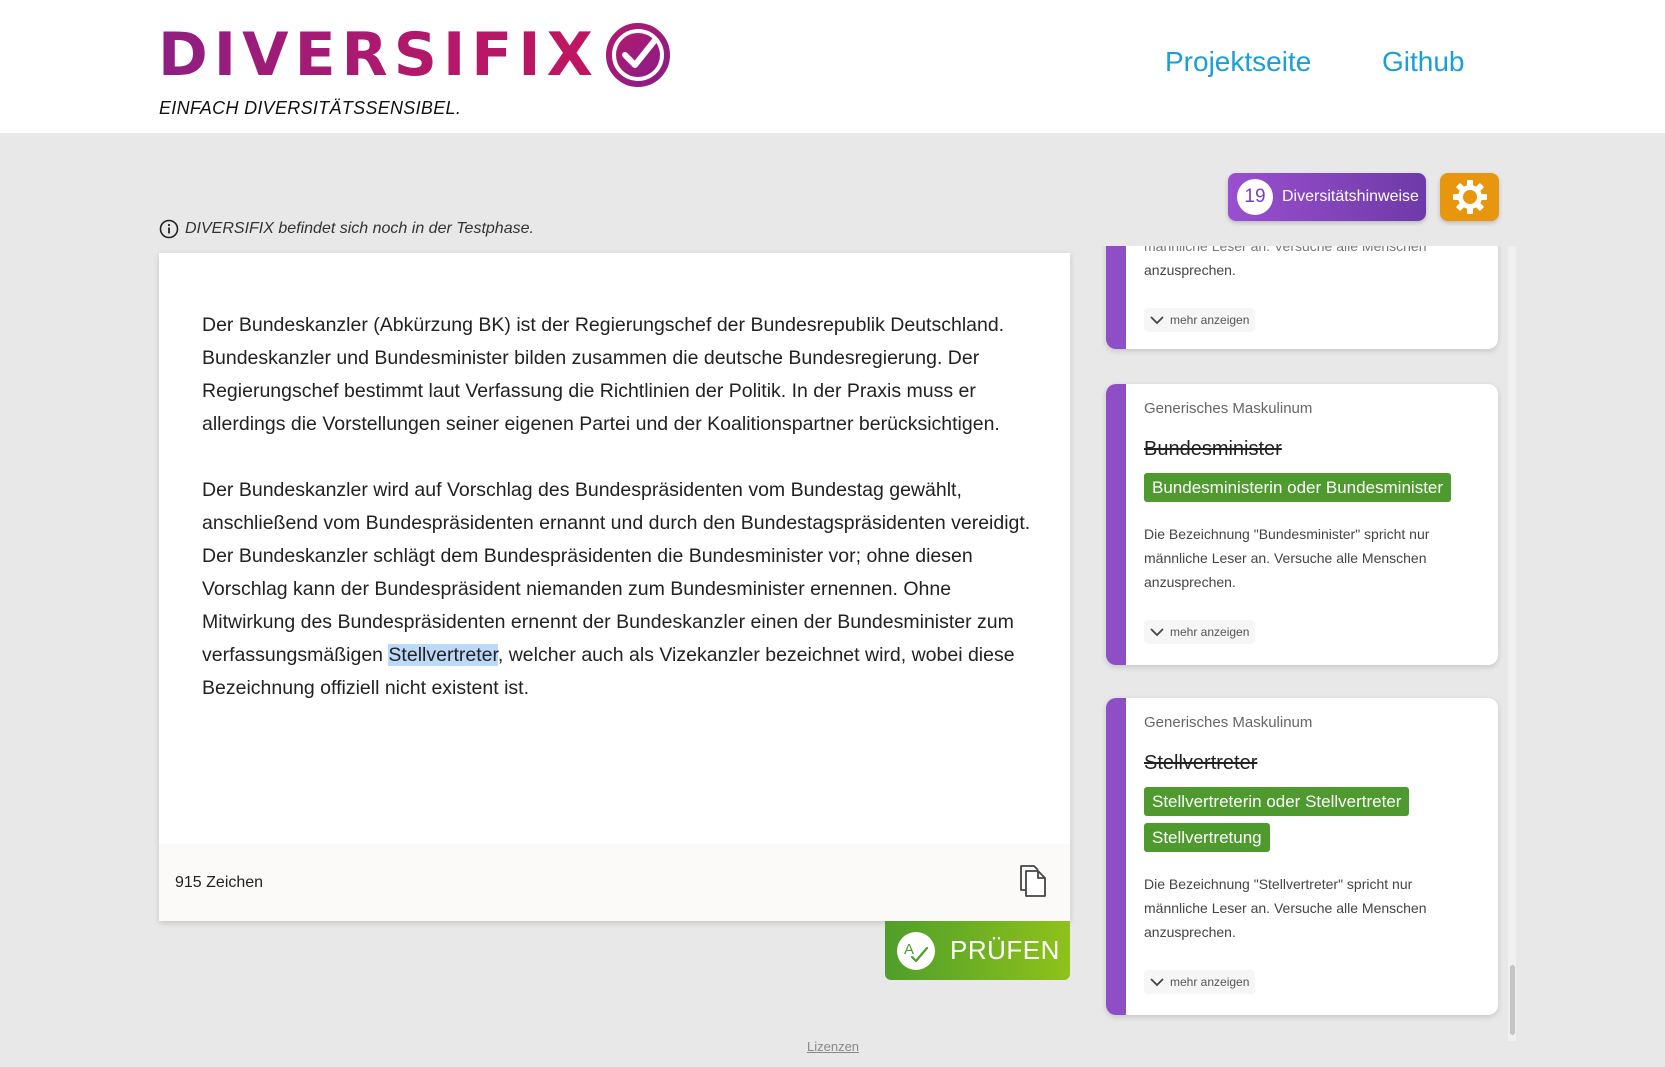 The height and width of the screenshot is (1067, 1665). Describe the element at coordinates (1201, 763) in the screenshot. I see `hint-flagged-word: Stellvertreter` at that location.